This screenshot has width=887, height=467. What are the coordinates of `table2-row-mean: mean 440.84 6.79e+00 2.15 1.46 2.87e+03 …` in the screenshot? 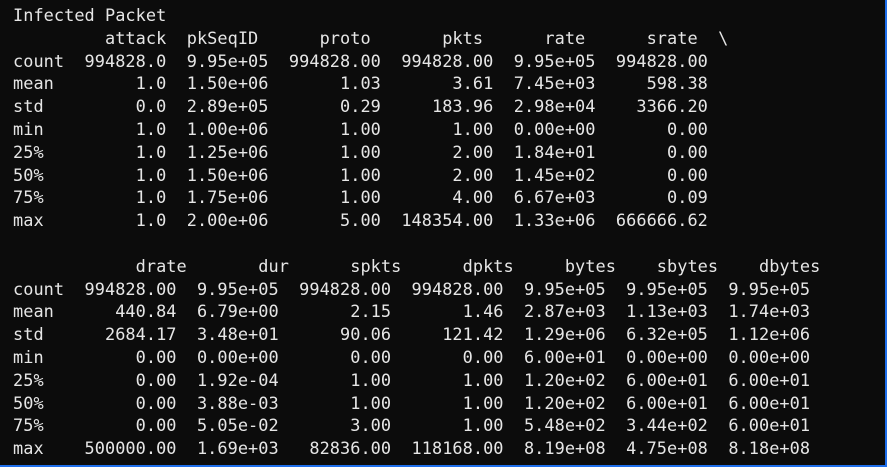 It's located at (412, 311).